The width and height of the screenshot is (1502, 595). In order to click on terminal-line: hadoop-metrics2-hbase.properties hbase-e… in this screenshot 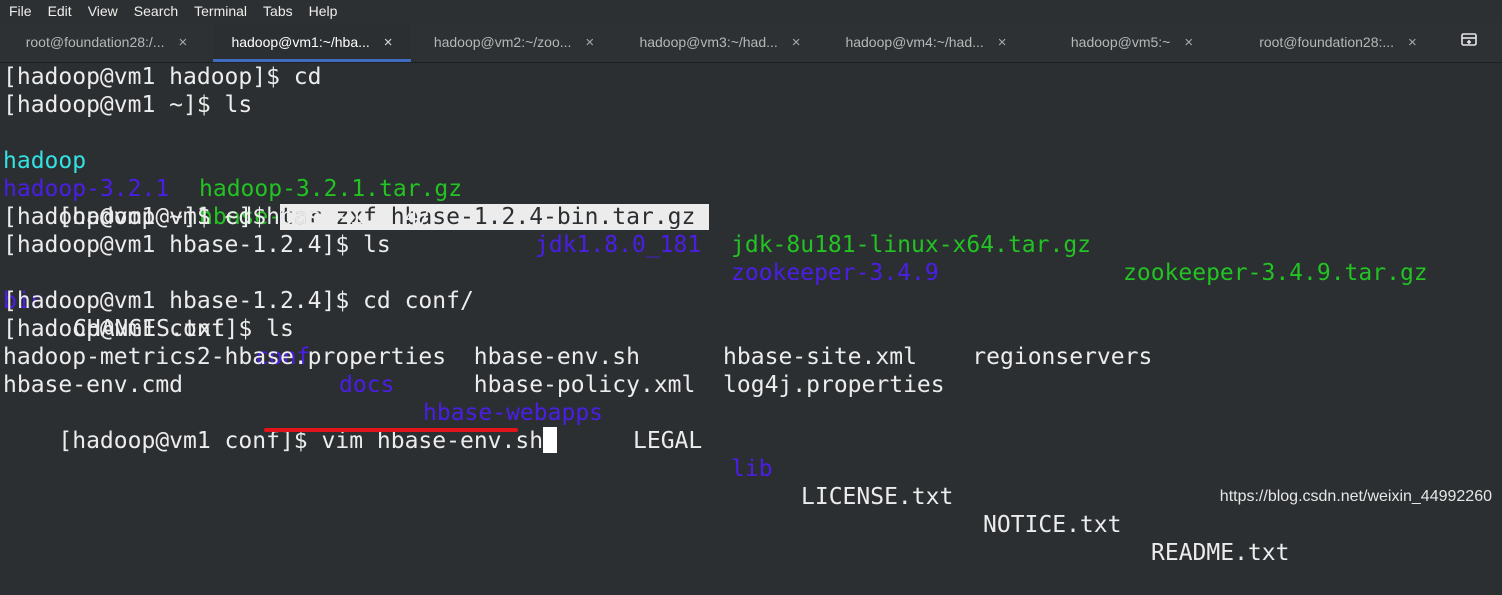, I will do `click(578, 357)`.